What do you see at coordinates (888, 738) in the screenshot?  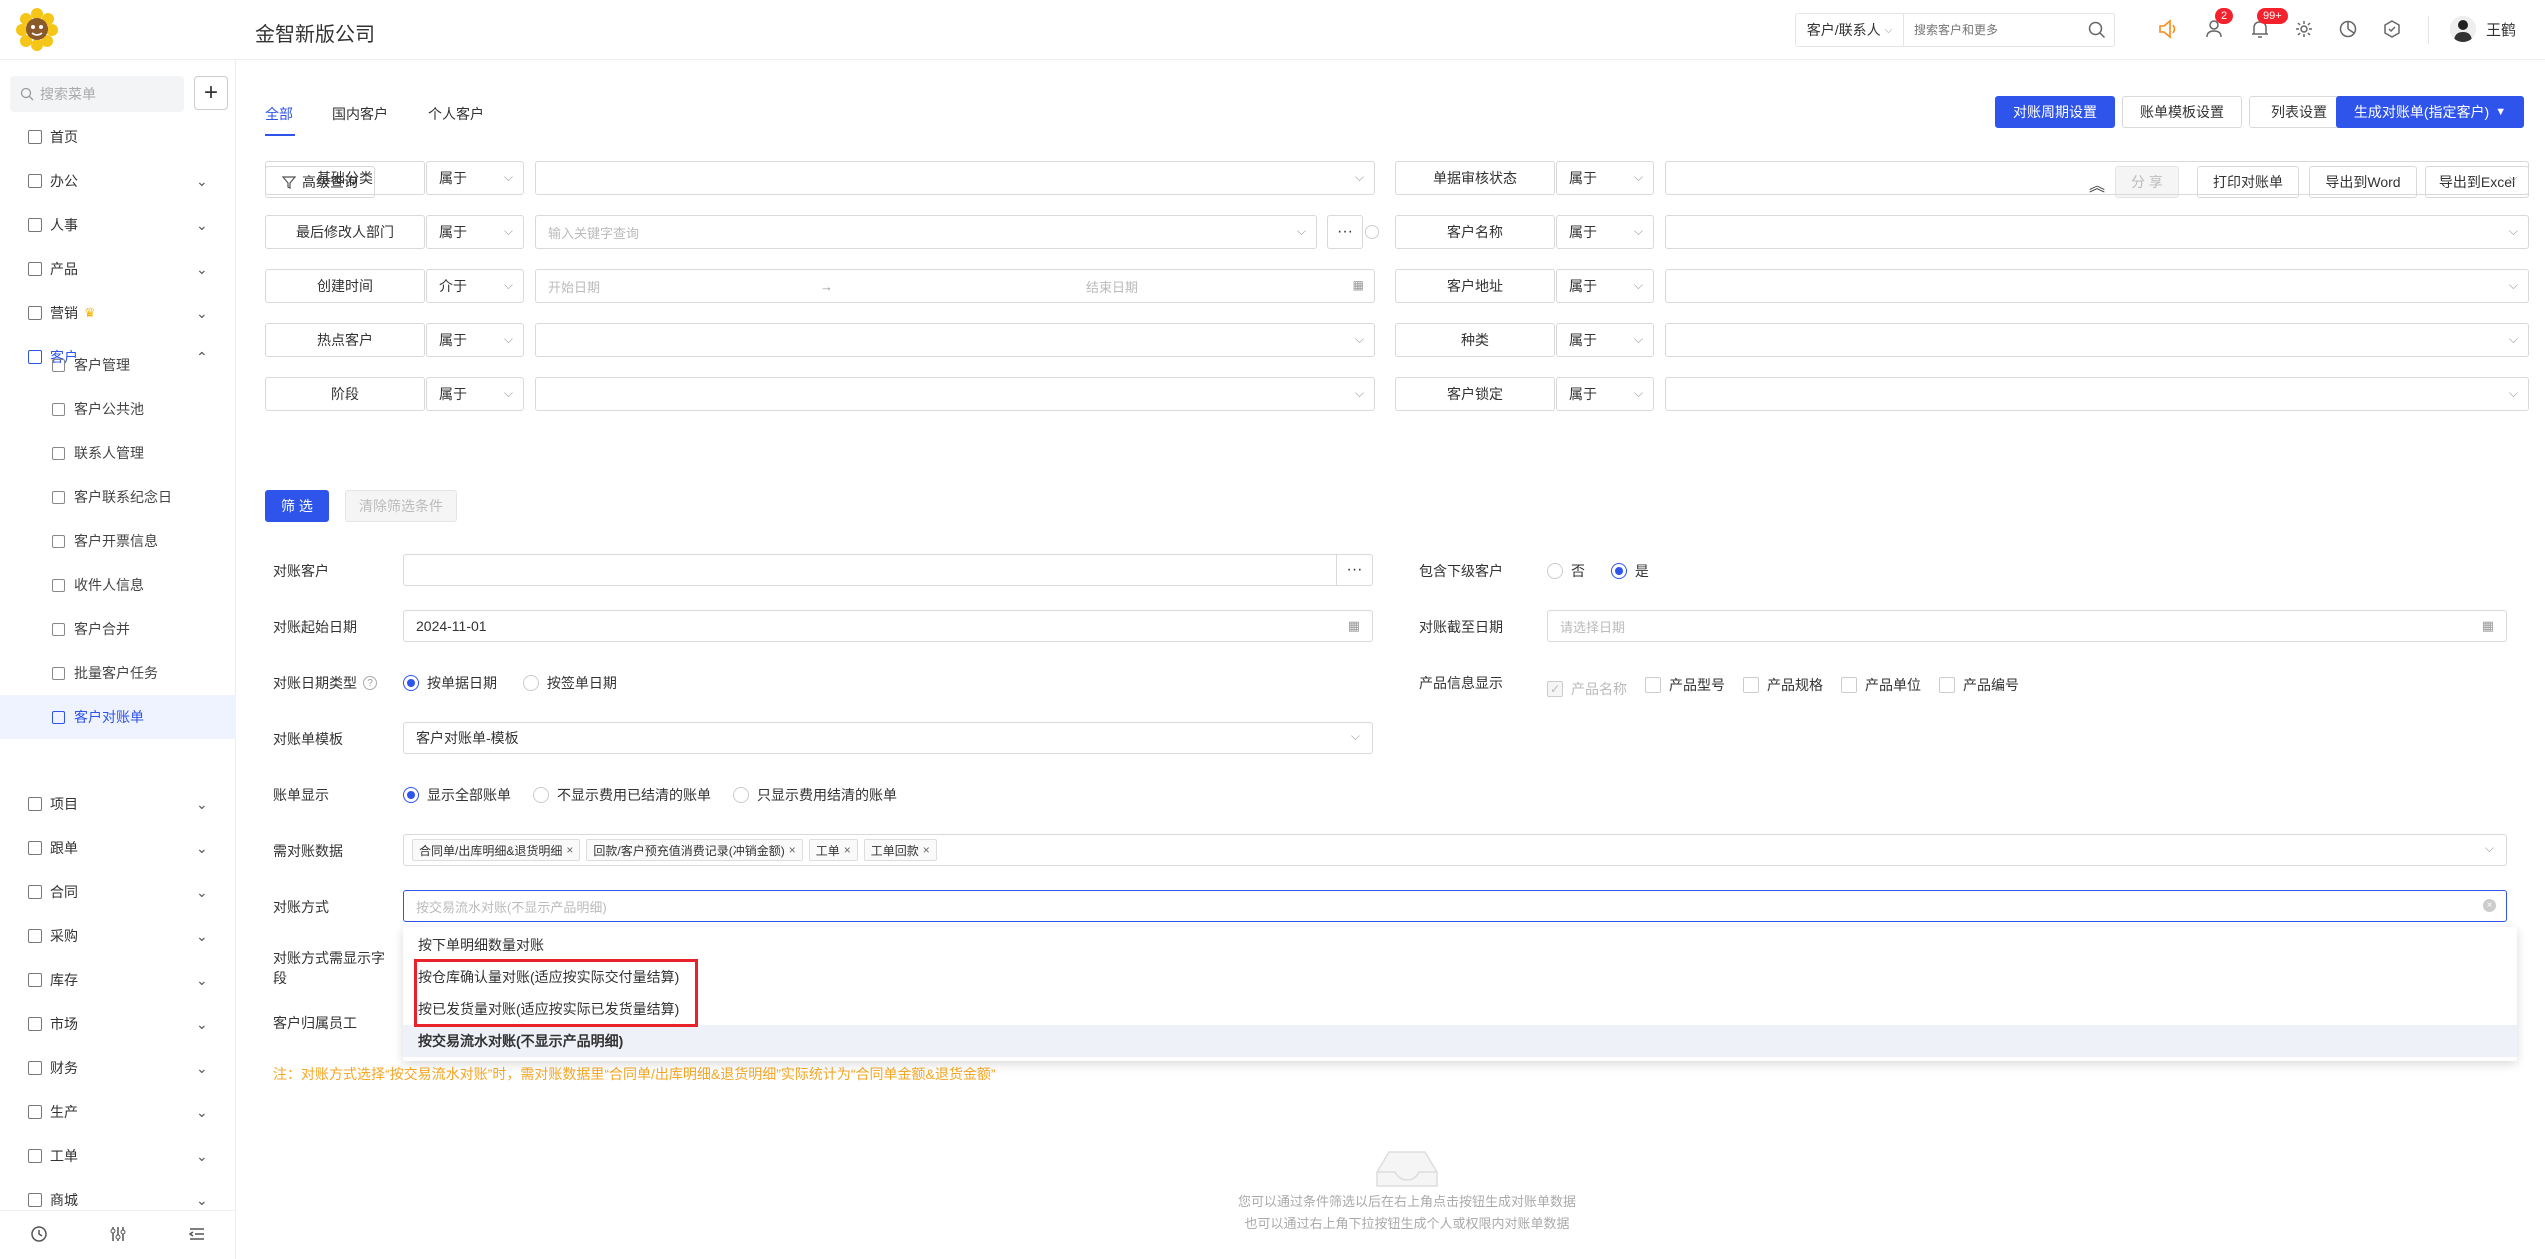 I see `template-select: 客户对账单-模板 ⌵` at bounding box center [888, 738].